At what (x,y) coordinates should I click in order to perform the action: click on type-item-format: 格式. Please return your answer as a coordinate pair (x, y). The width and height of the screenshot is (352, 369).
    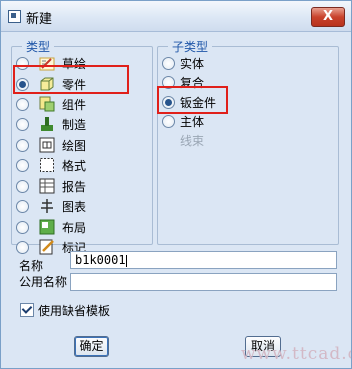
    Looking at the image, I should click on (82, 165).